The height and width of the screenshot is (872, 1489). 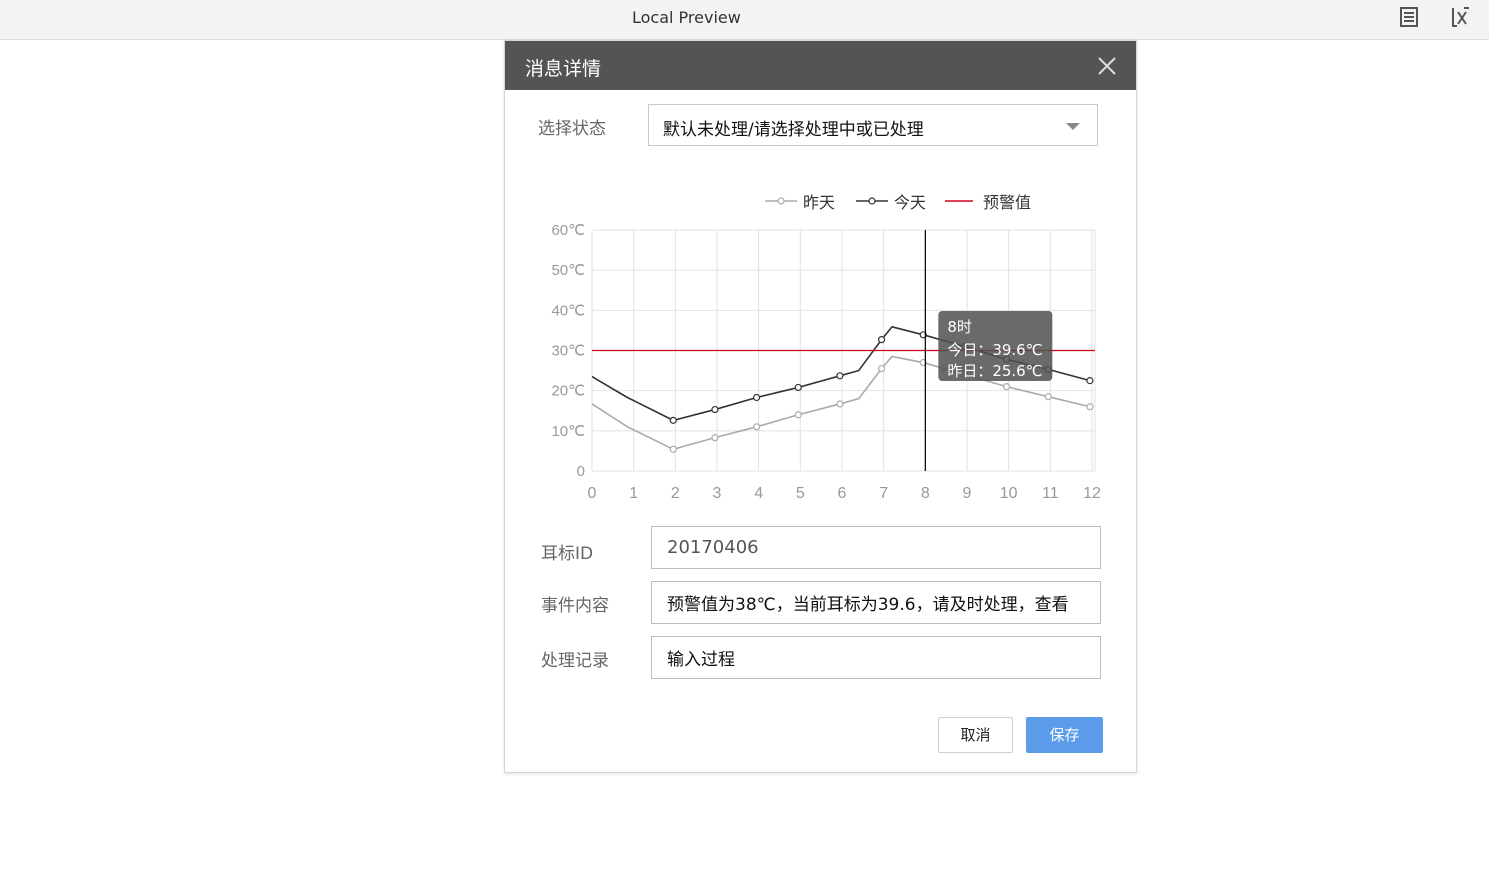 What do you see at coordinates (925, 493) in the screenshot?
I see `x-tick-label: 8` at bounding box center [925, 493].